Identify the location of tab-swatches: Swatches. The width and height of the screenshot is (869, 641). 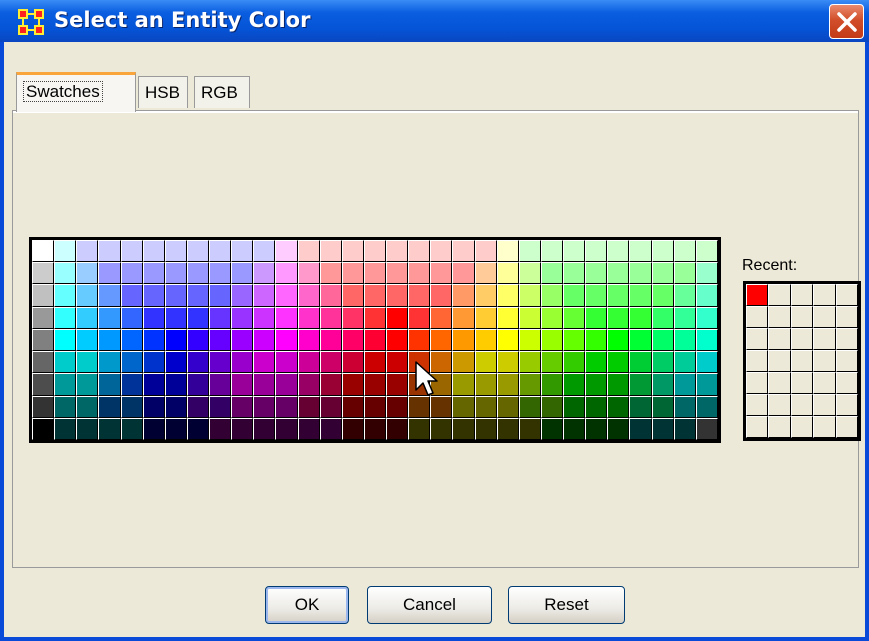
(76, 92).